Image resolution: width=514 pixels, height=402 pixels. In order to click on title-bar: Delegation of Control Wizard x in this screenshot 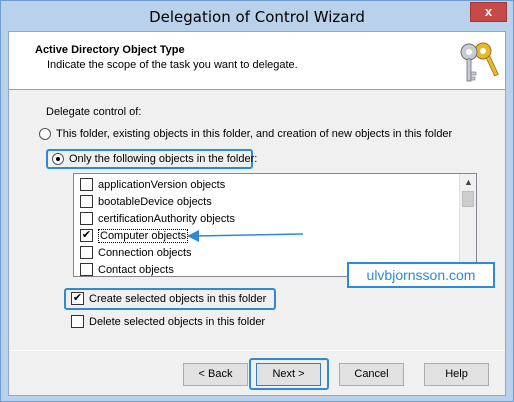, I will do `click(257, 16)`.